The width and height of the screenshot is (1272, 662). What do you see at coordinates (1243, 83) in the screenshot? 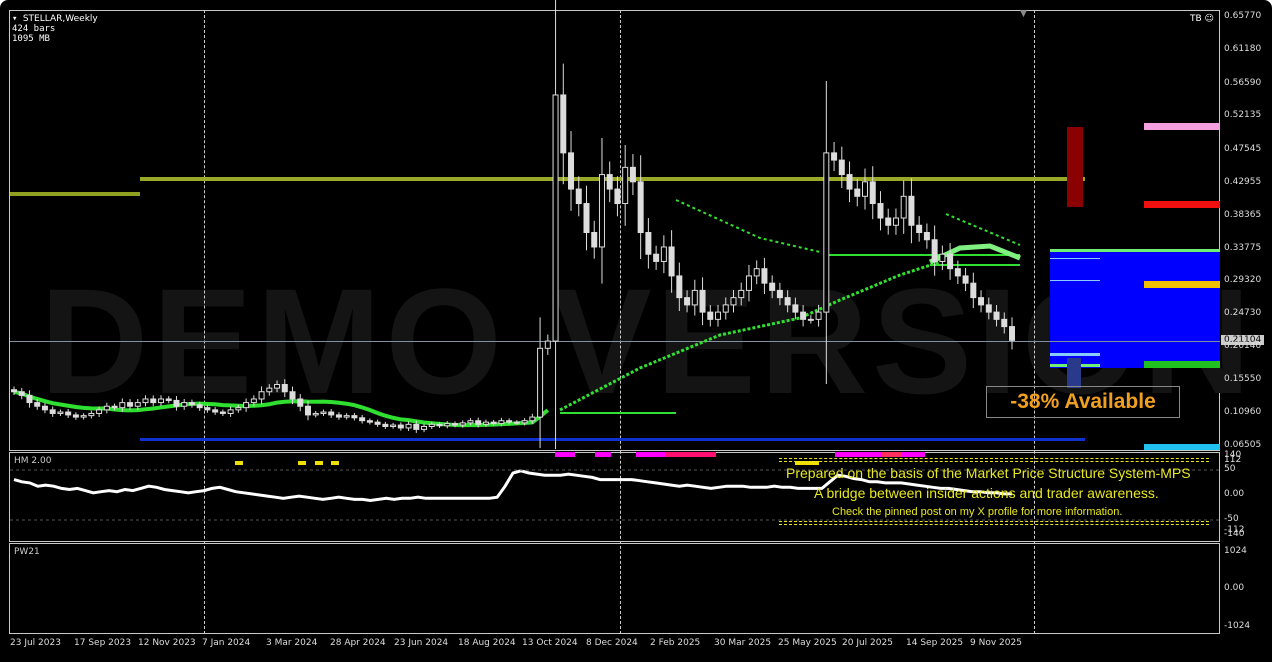
I see `price-axis-label: 0.56590` at bounding box center [1243, 83].